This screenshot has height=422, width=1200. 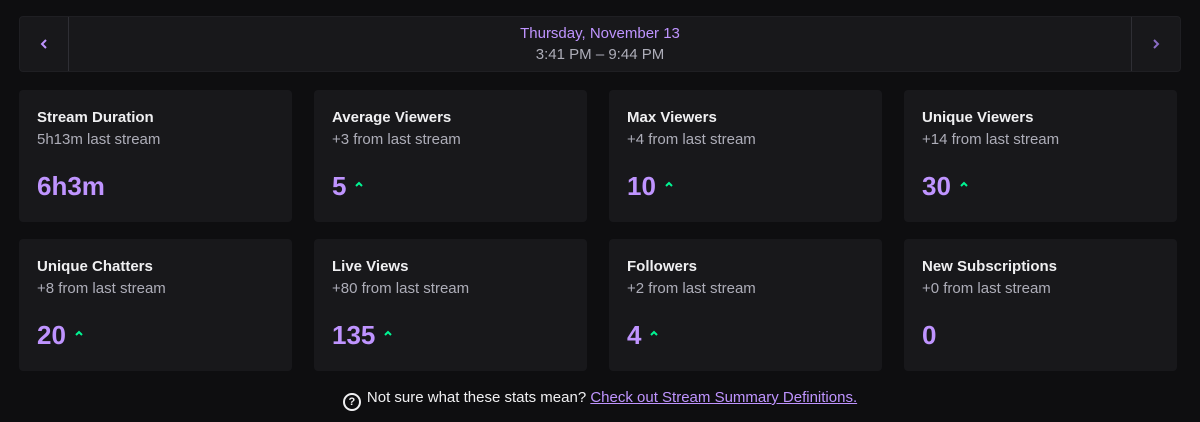 What do you see at coordinates (991, 139) in the screenshot?
I see `stat-comparison: +14 from last stream` at bounding box center [991, 139].